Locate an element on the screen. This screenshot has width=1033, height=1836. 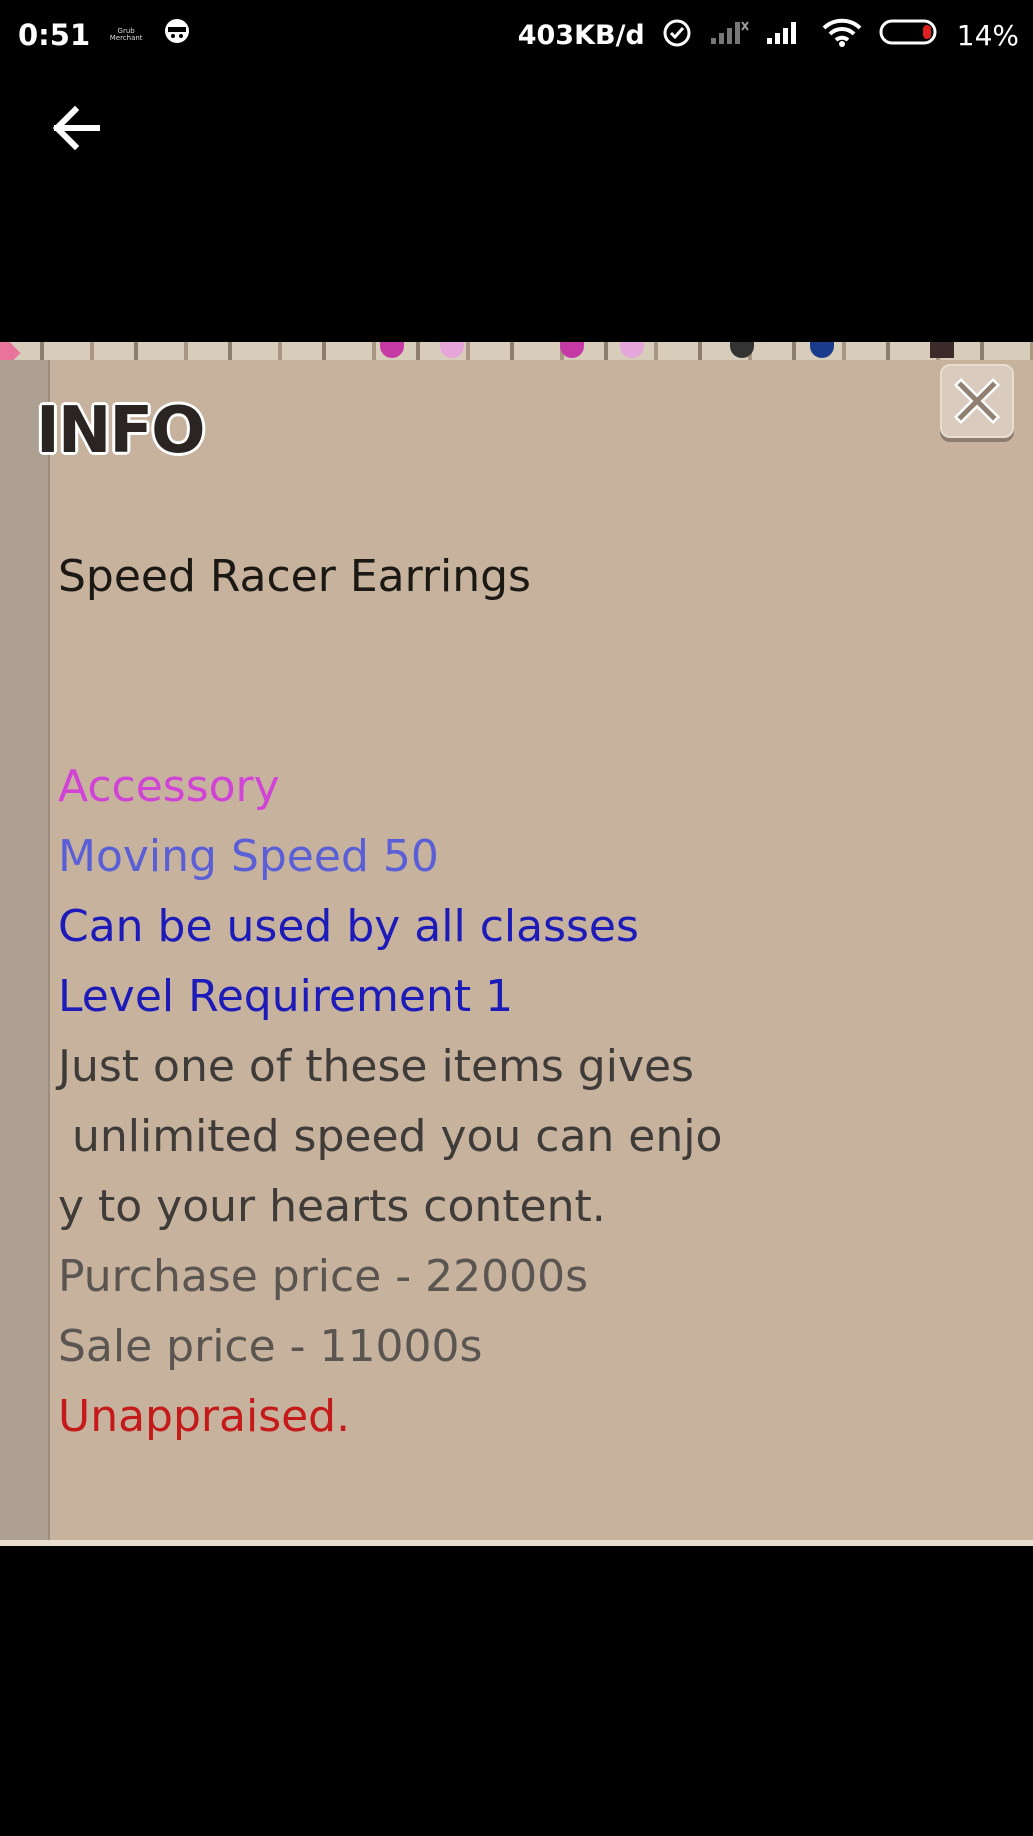
signal-sim2-icon is located at coordinates (729, 35).